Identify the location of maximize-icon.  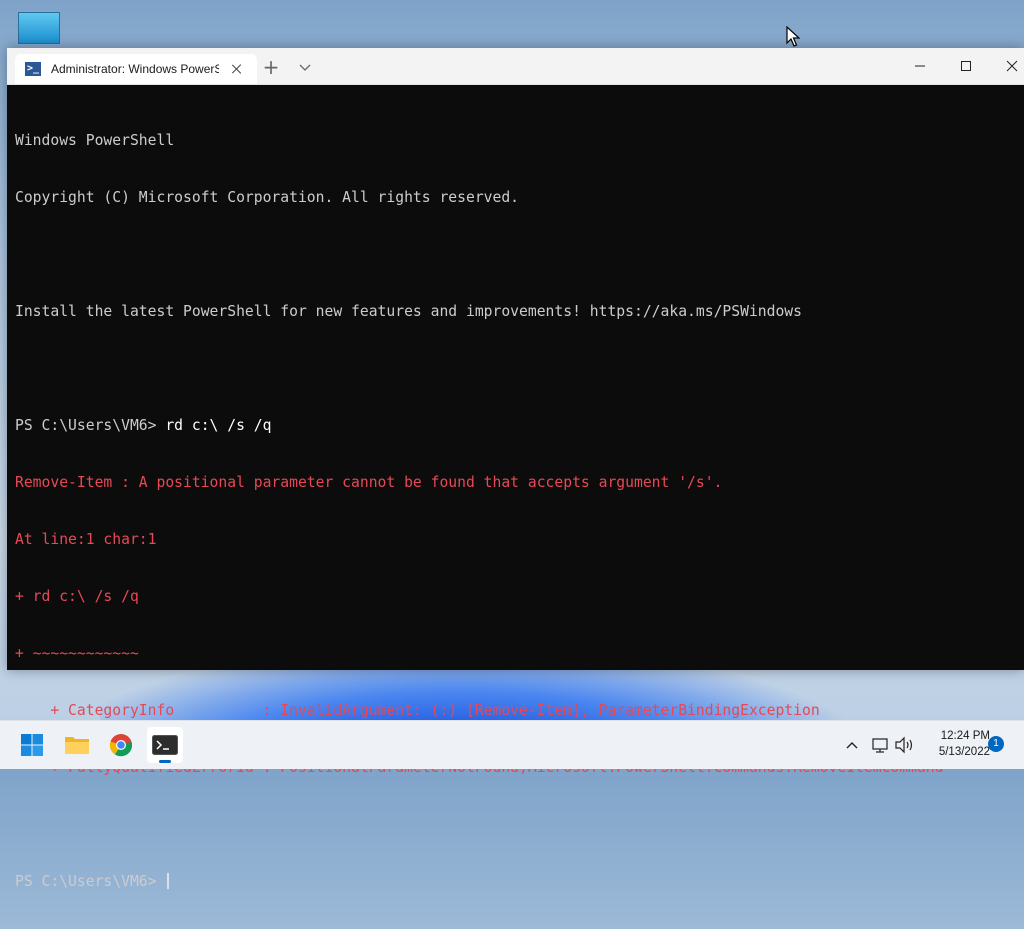
(966, 66).